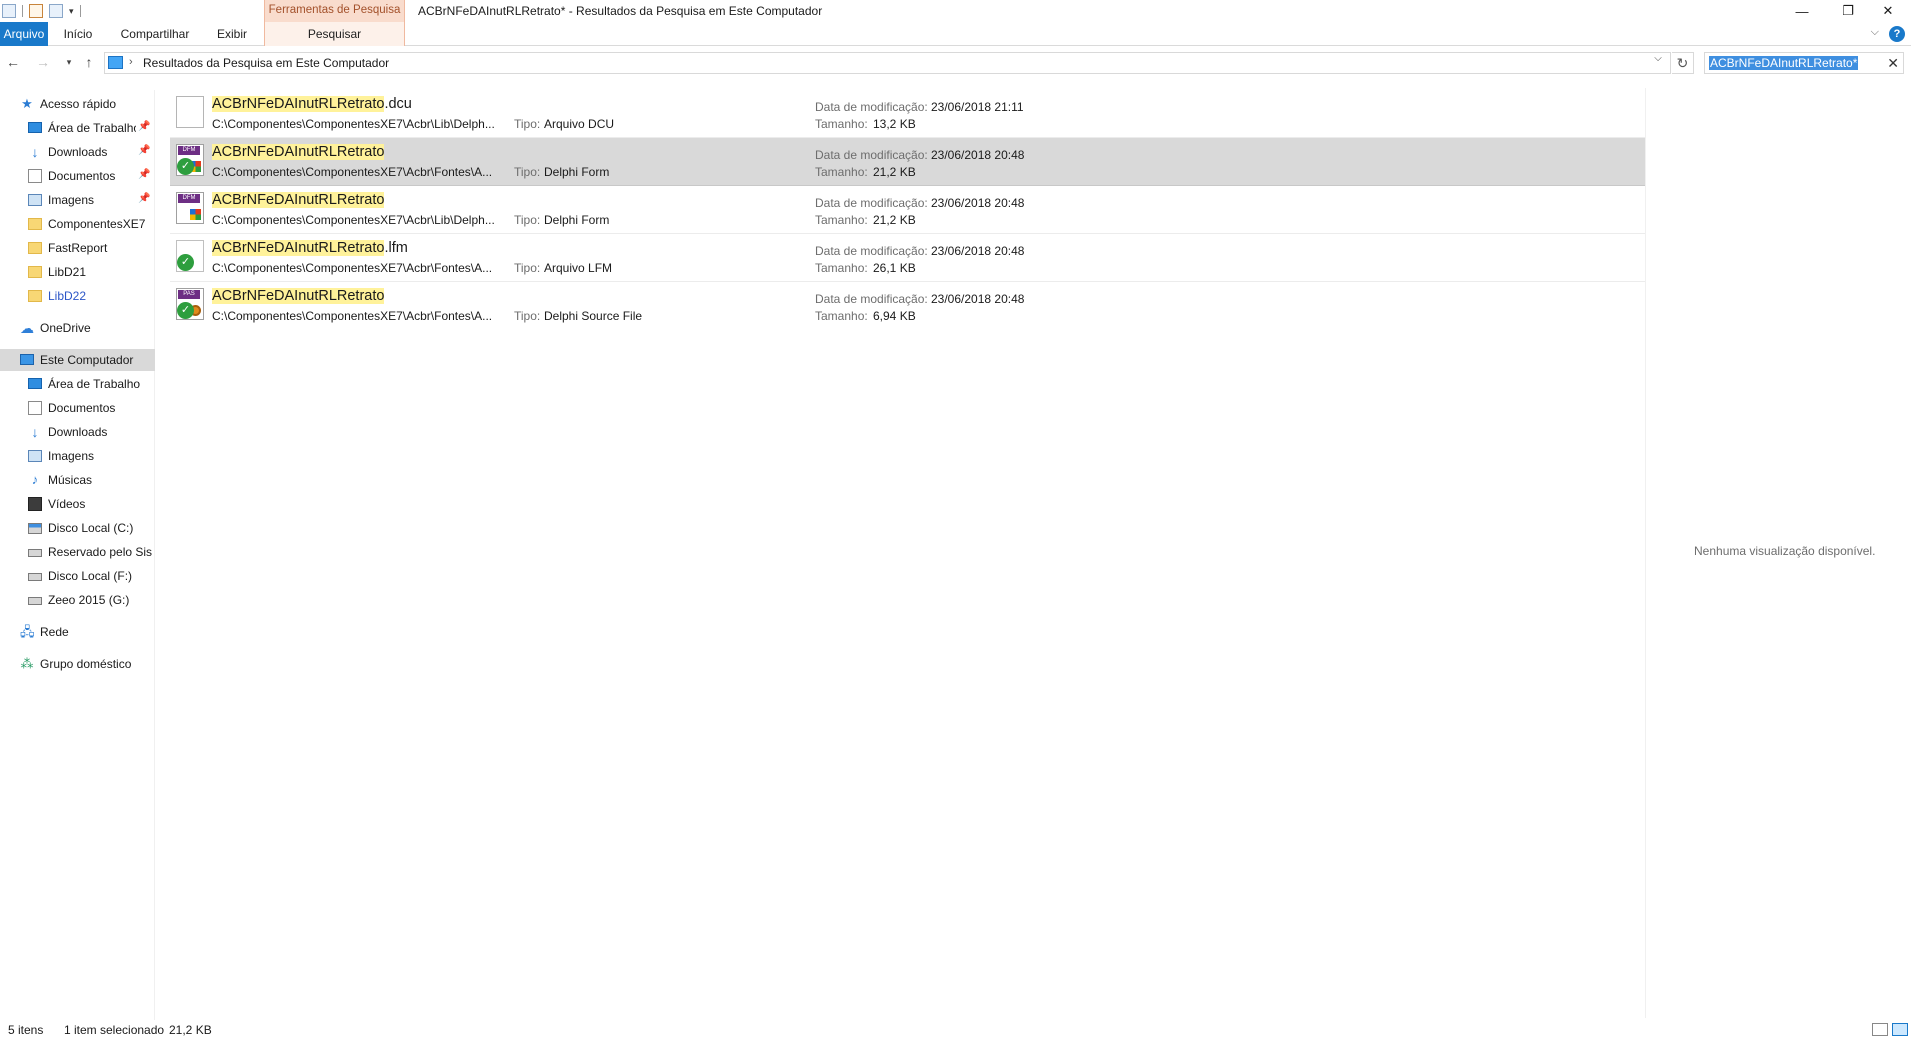 This screenshot has width=1911, height=1039. Describe the element at coordinates (396, 248) in the screenshot. I see `file-name-extension: .lfm` at that location.